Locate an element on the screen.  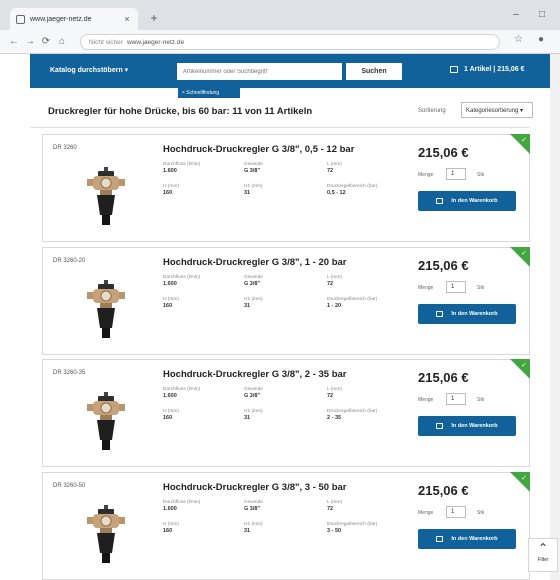
search-input is located at coordinates (259, 71).